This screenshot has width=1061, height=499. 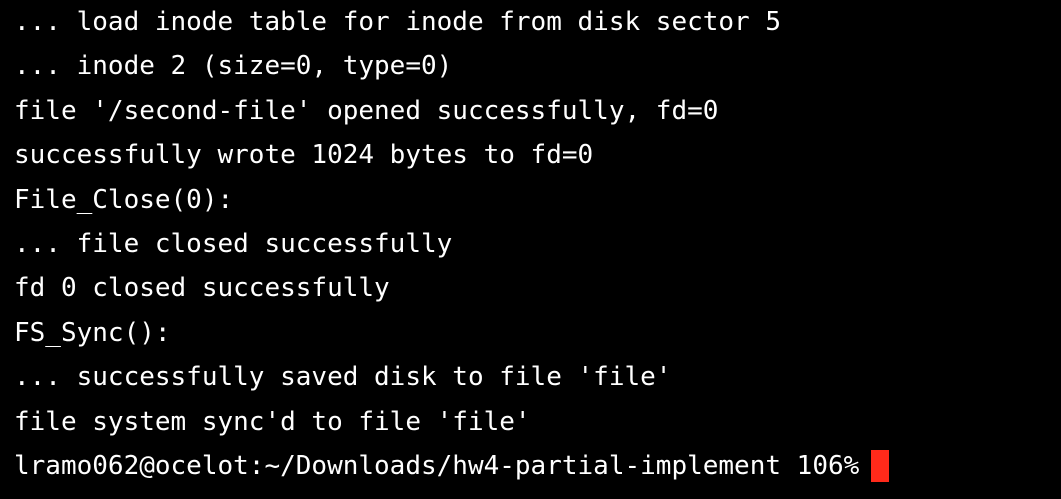 I want to click on output-line: fd 0 closed successfully, so click(x=202, y=288).